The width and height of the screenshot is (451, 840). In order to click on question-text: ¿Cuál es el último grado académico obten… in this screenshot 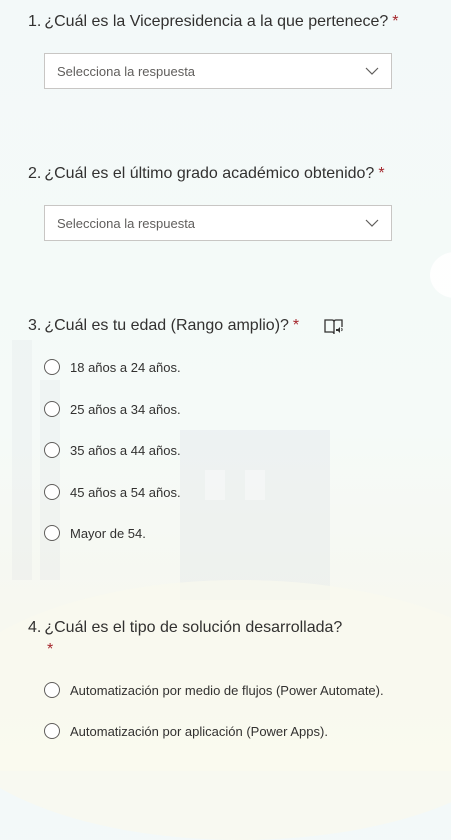, I will do `click(209, 173)`.